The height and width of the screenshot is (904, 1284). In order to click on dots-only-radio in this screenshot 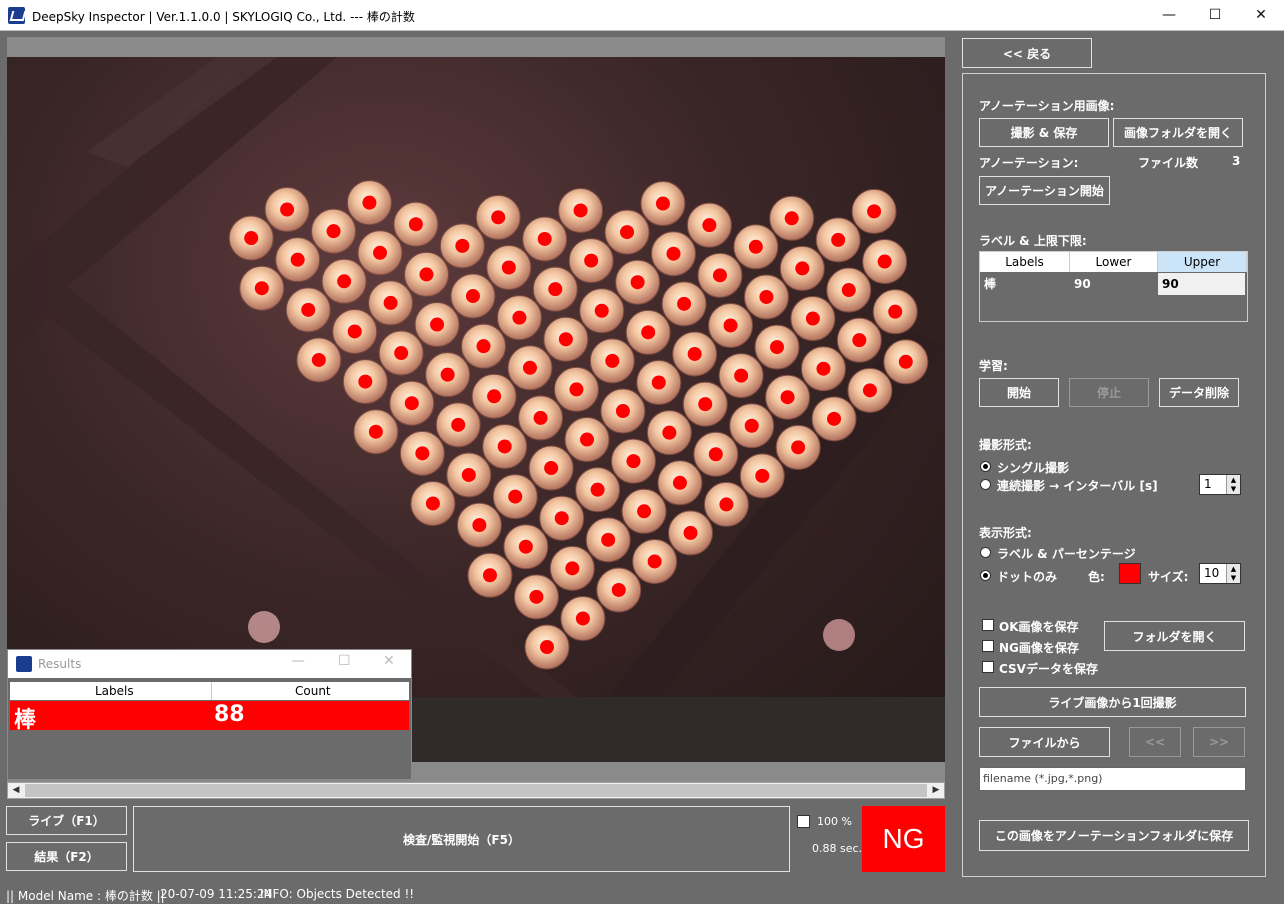, I will do `click(985, 575)`.